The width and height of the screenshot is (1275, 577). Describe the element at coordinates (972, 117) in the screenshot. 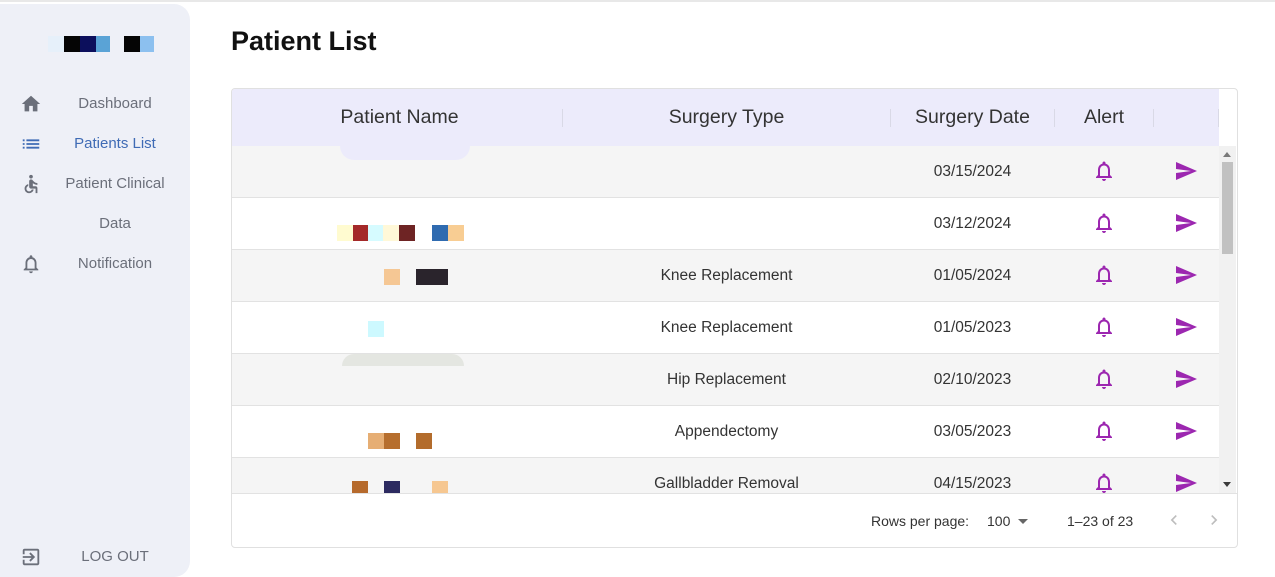

I see `column-header-surgery-date: Surgery Date` at that location.